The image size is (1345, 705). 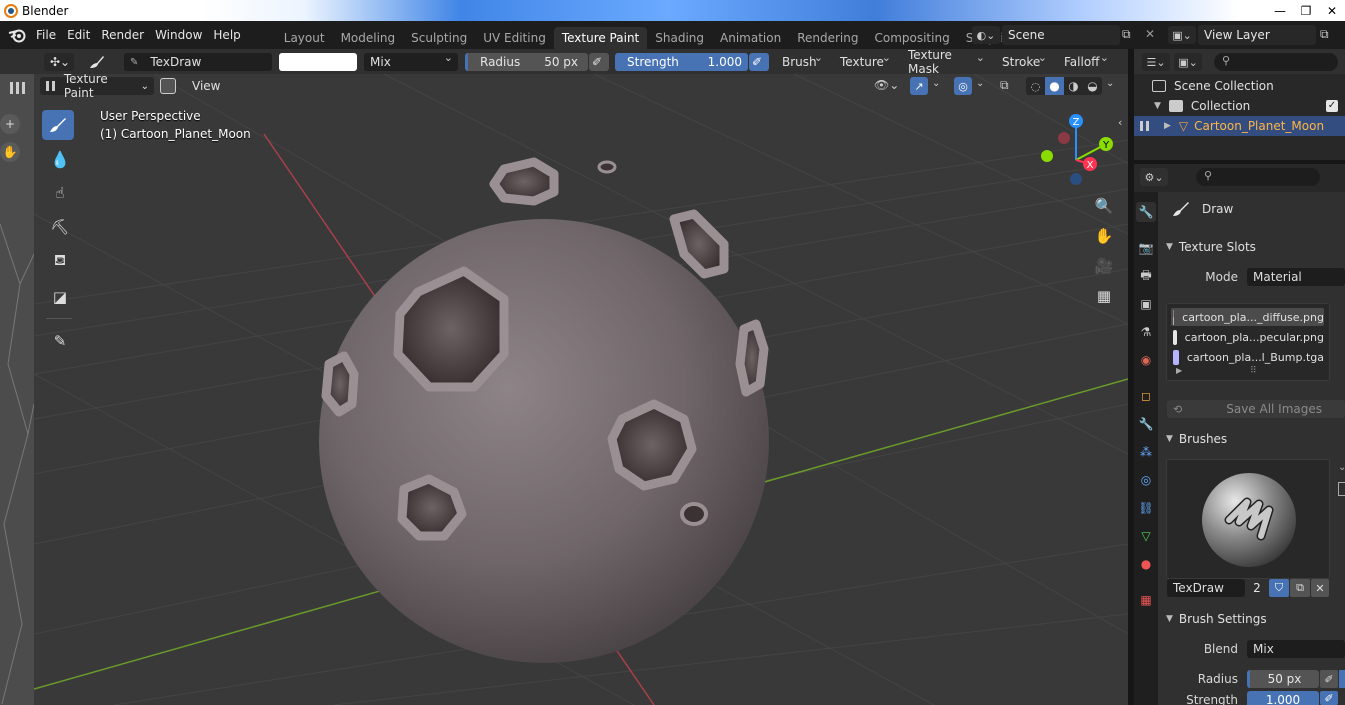 What do you see at coordinates (526, 62) in the screenshot?
I see `radius-slider: Radius 50 px` at bounding box center [526, 62].